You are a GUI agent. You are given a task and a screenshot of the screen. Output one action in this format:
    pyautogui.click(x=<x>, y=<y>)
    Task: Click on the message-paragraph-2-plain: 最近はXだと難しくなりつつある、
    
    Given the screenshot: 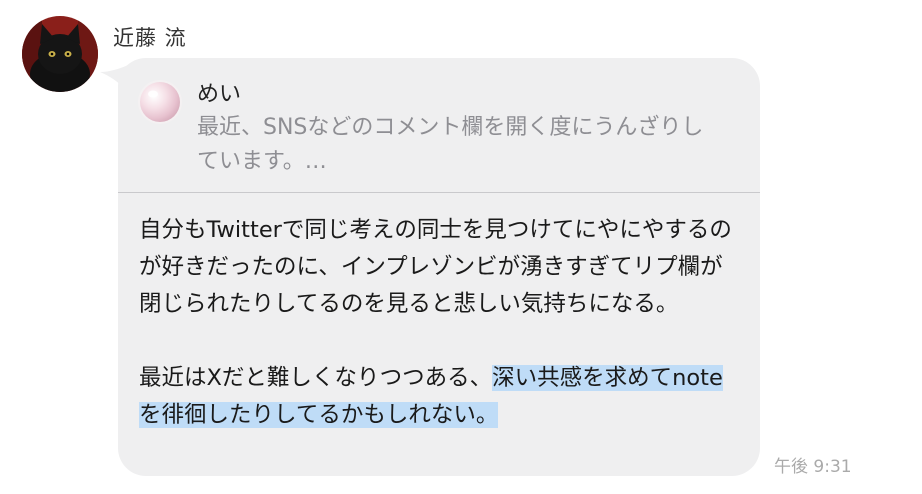 What is the action you would take?
    pyautogui.click(x=316, y=378)
    